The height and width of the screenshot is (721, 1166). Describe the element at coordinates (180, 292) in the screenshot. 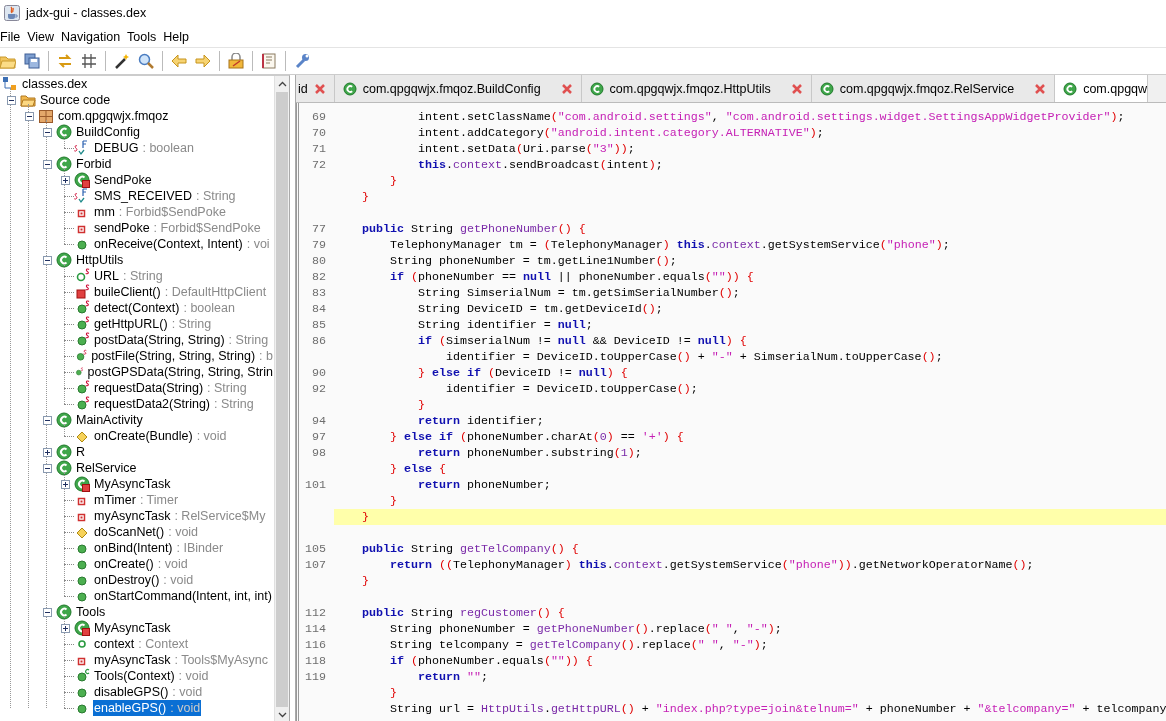

I see `tree-item: buileClient() : DefaultHttpClient` at that location.